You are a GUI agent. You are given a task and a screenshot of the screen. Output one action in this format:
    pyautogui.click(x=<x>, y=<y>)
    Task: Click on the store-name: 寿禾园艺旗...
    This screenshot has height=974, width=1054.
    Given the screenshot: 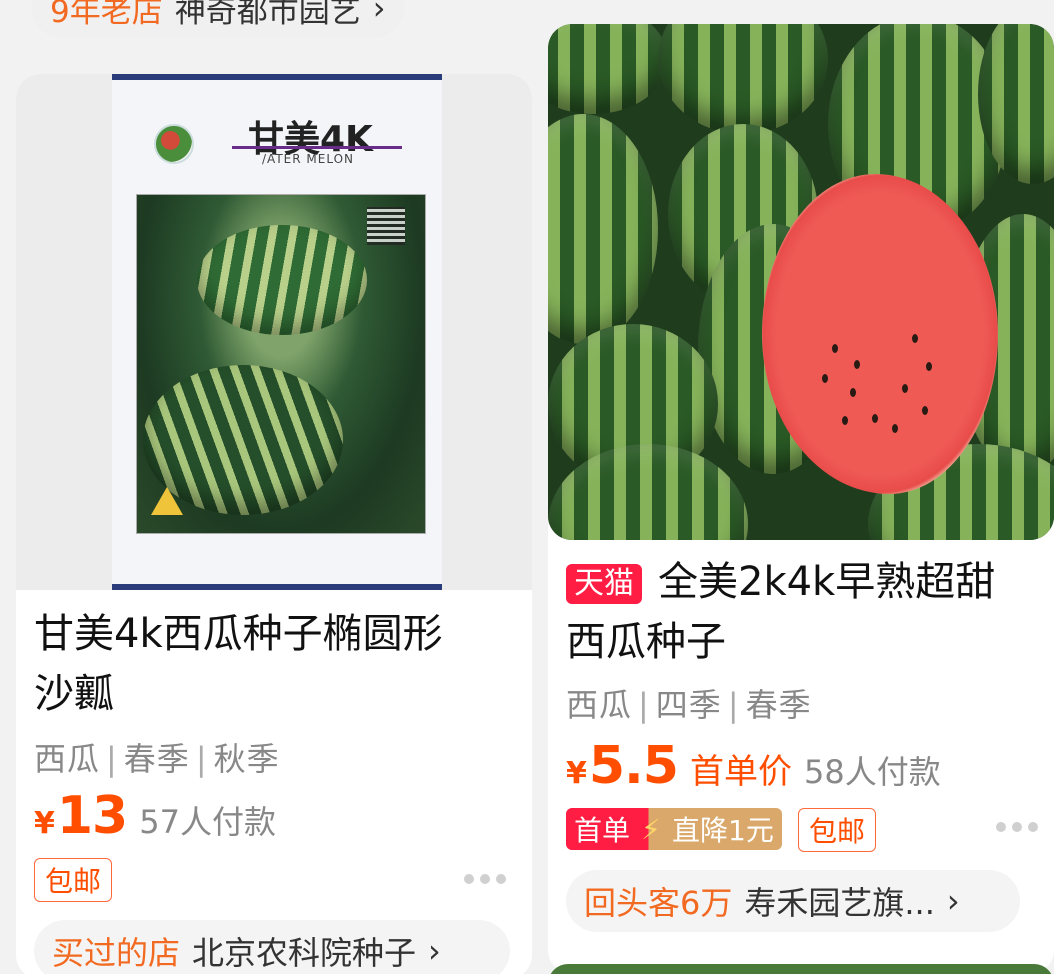 What is the action you would take?
    pyautogui.click(x=839, y=903)
    